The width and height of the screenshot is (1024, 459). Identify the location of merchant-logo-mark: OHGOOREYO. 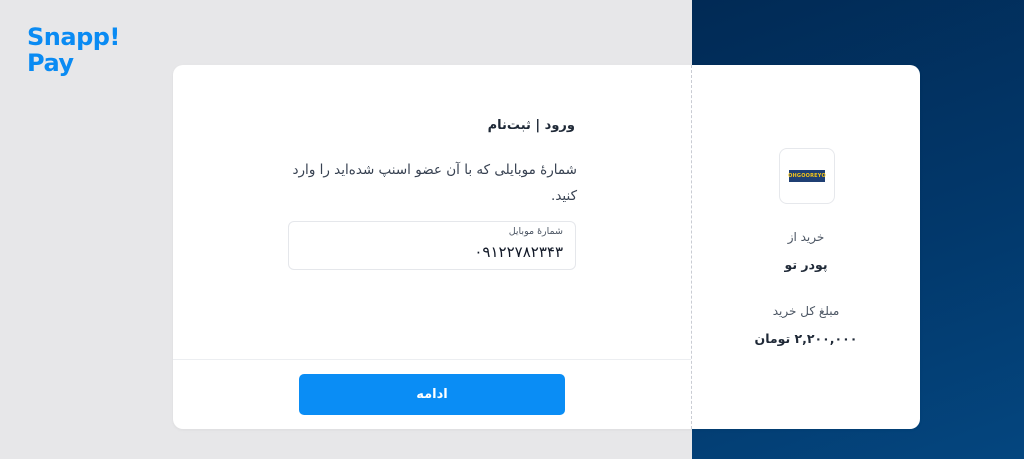
(807, 176).